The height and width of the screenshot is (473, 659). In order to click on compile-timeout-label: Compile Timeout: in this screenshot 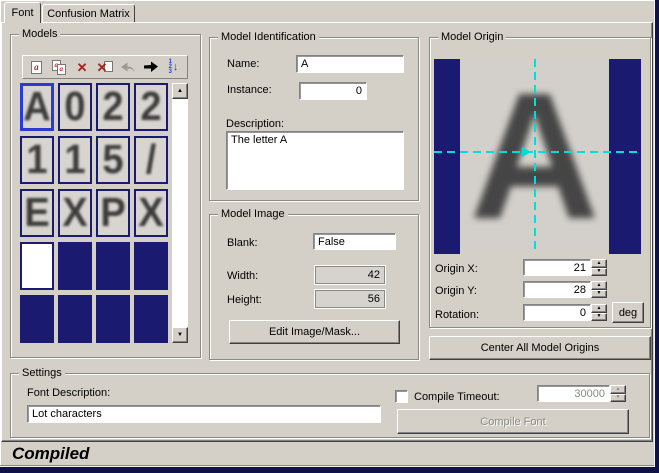, I will do `click(457, 397)`.